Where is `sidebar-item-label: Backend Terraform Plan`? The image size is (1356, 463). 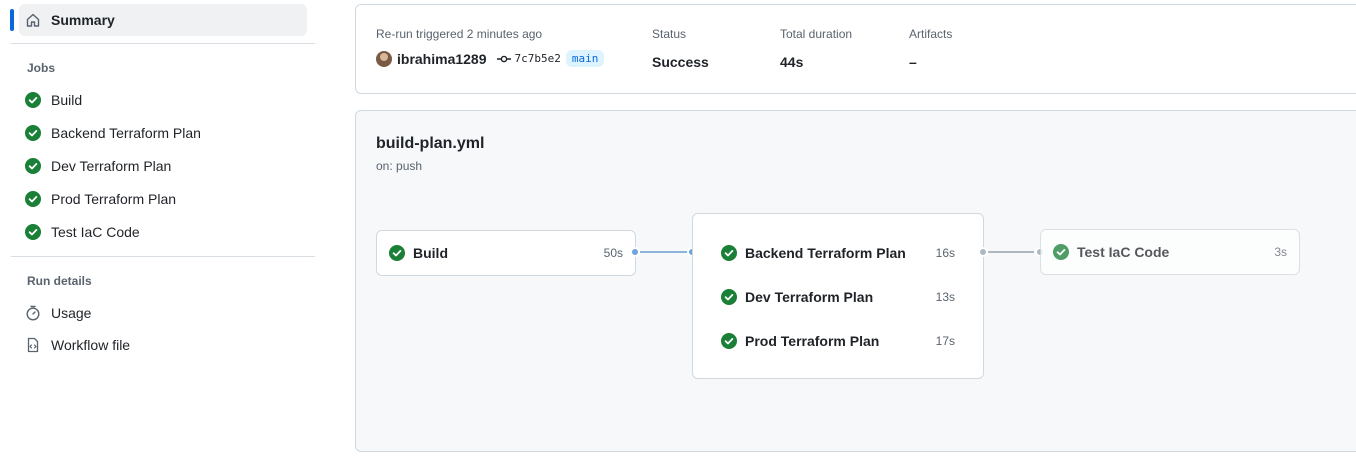 sidebar-item-label: Backend Terraform Plan is located at coordinates (126, 133).